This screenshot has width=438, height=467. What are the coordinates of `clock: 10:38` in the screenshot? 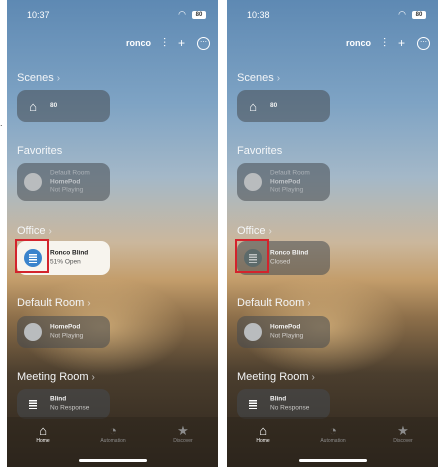 It's located at (258, 15).